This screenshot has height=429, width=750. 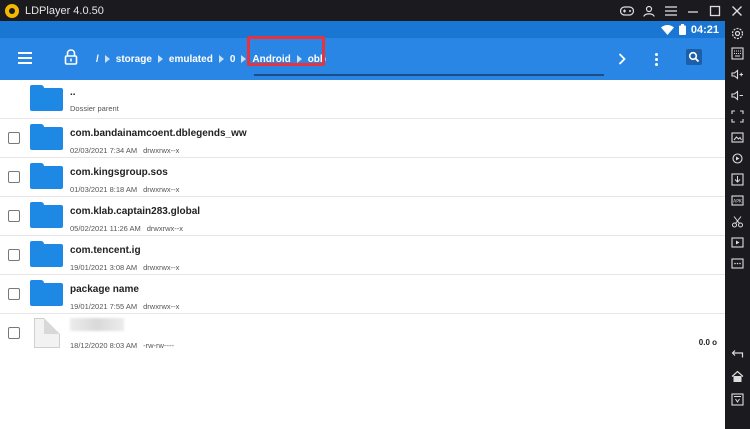 I want to click on scissors-icon, so click(x=737, y=221).